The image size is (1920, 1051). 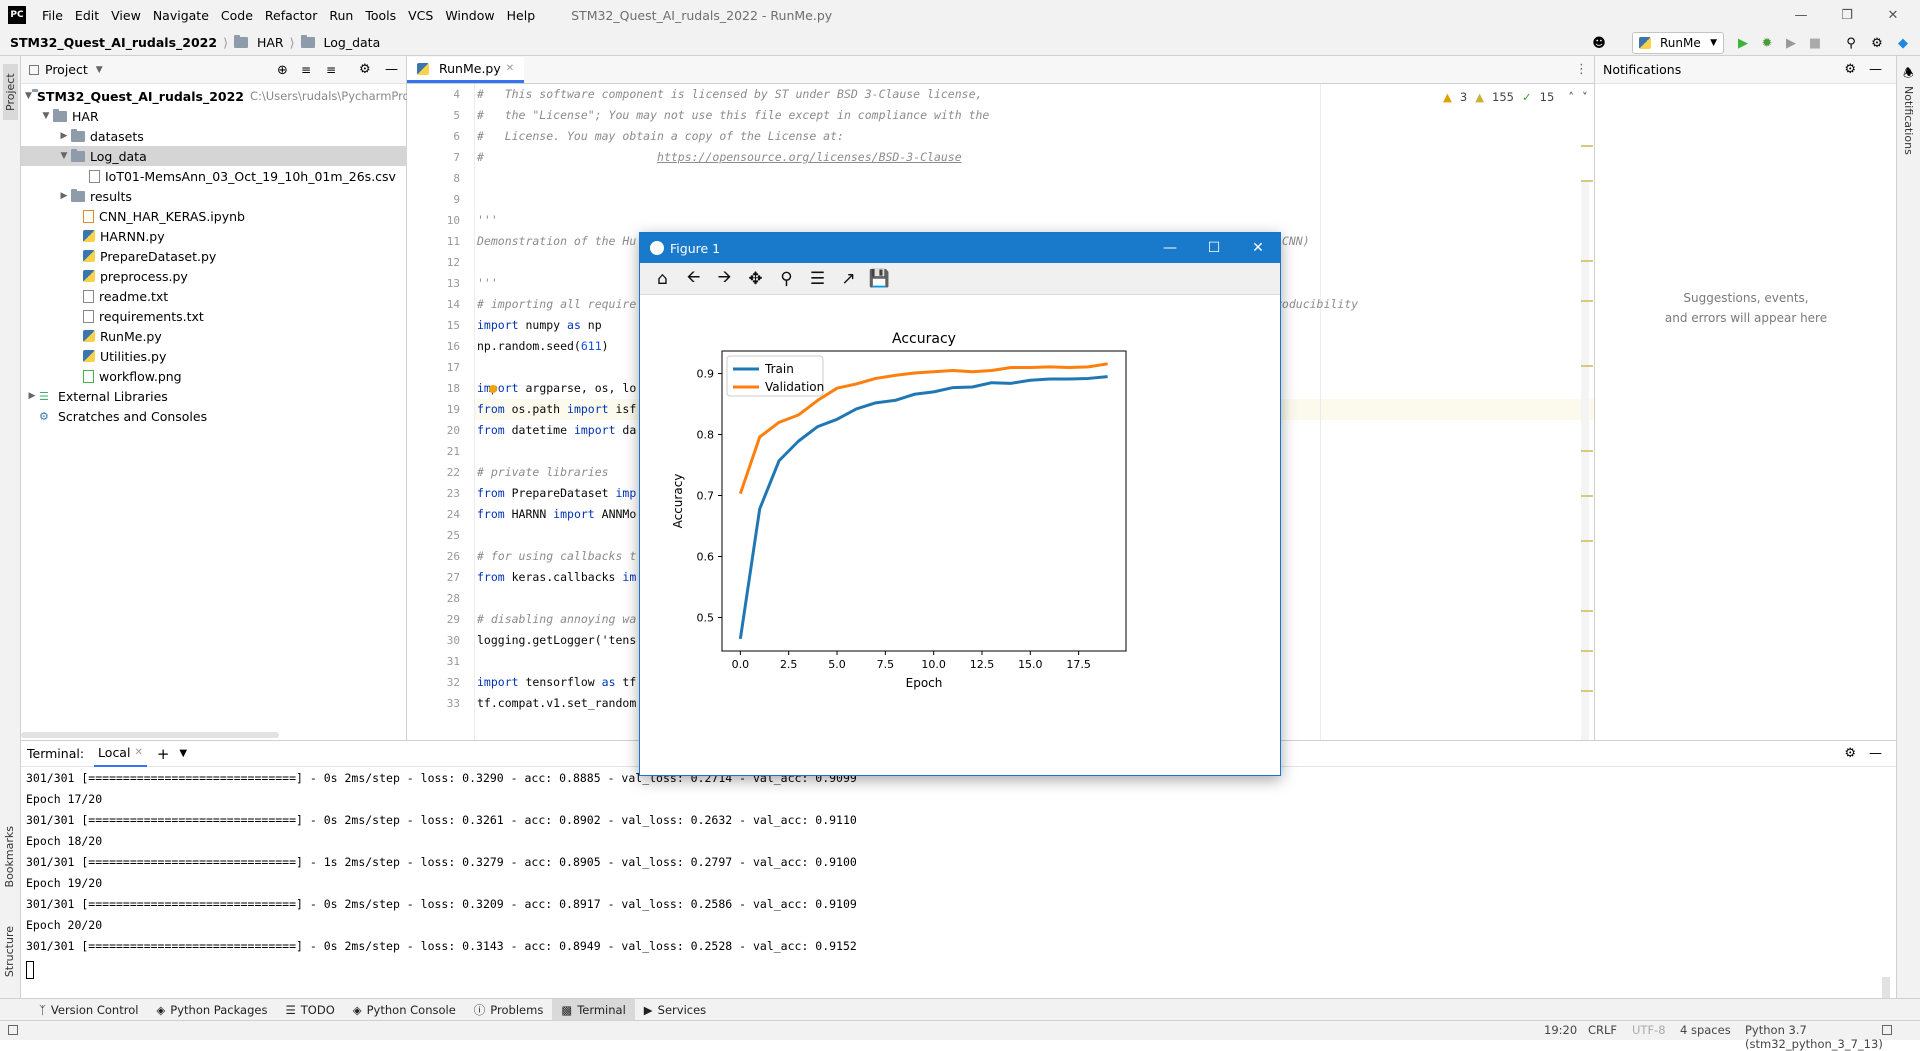 What do you see at coordinates (404, 1010) in the screenshot?
I see `tab-python-console: ◈ Python Console` at bounding box center [404, 1010].